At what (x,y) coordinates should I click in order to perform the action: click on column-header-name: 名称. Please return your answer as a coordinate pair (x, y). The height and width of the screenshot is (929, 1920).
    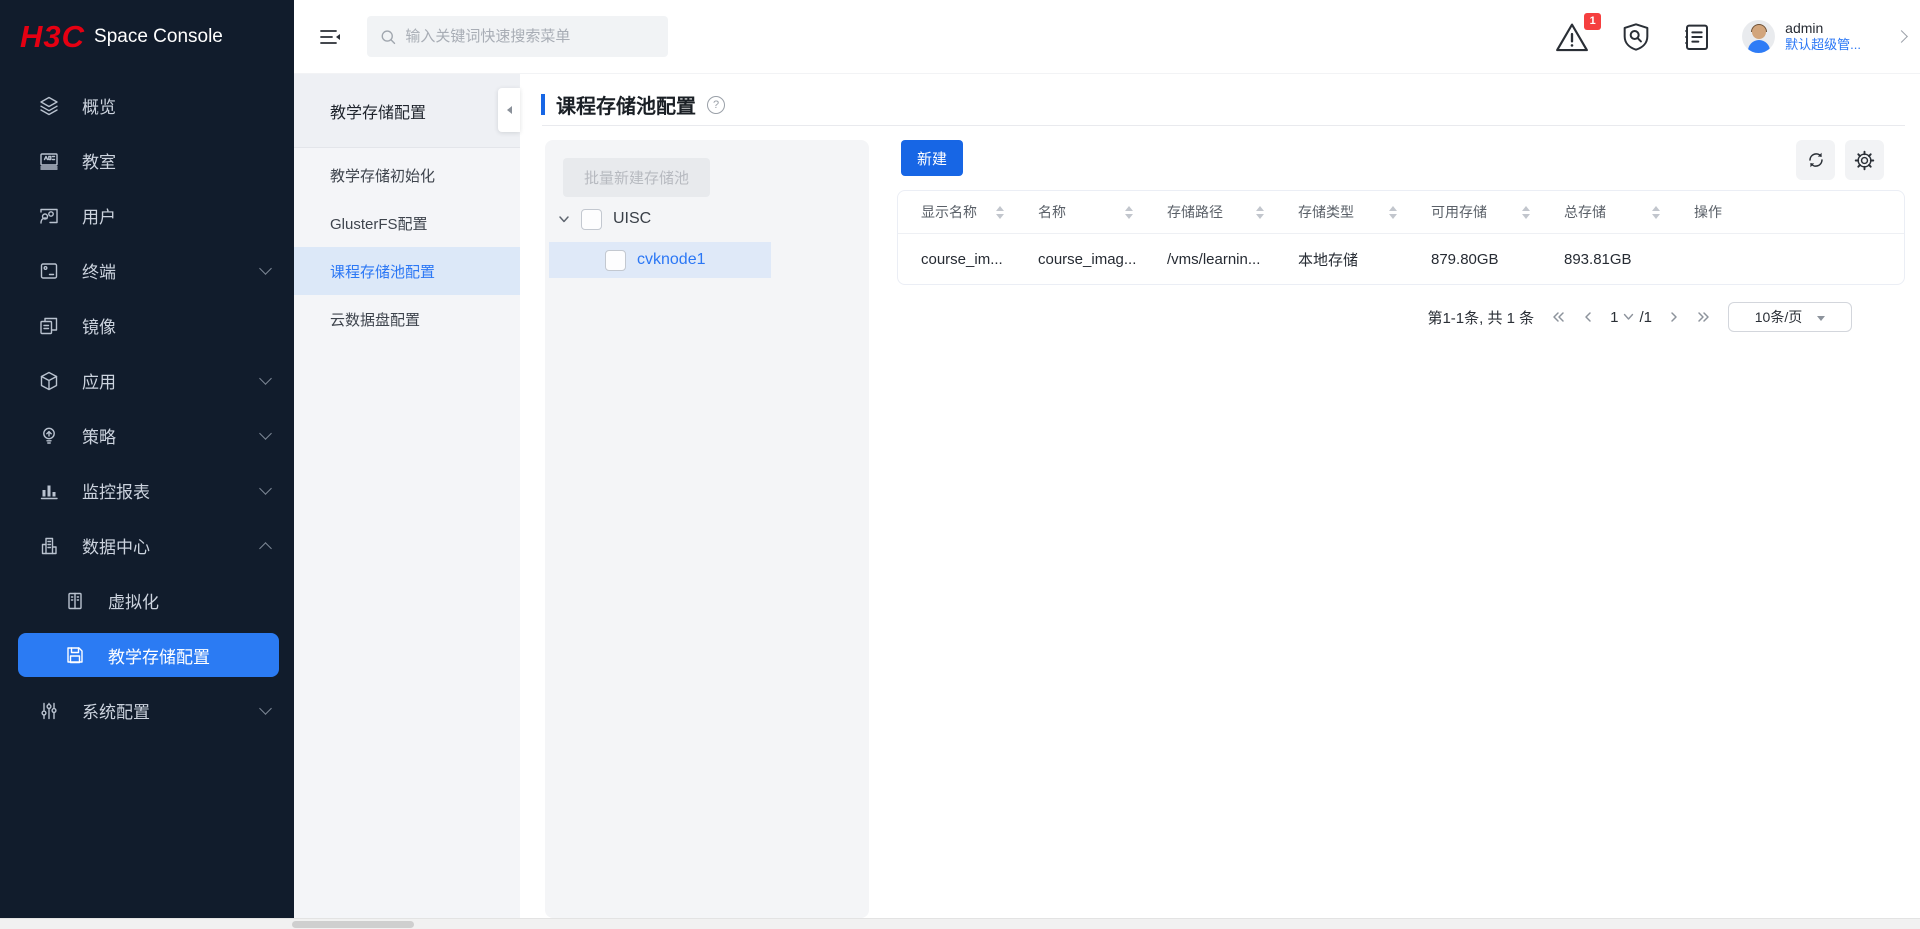
    Looking at the image, I should click on (1102, 212).